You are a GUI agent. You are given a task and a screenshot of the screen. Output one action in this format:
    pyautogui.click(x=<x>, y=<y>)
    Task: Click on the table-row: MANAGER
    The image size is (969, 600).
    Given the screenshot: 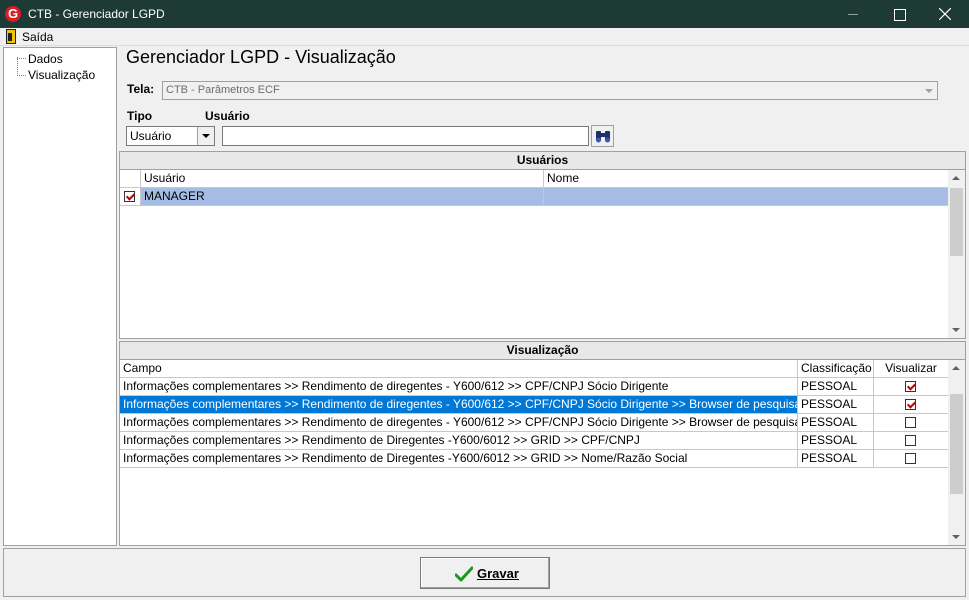 What is the action you would take?
    pyautogui.click(x=534, y=197)
    